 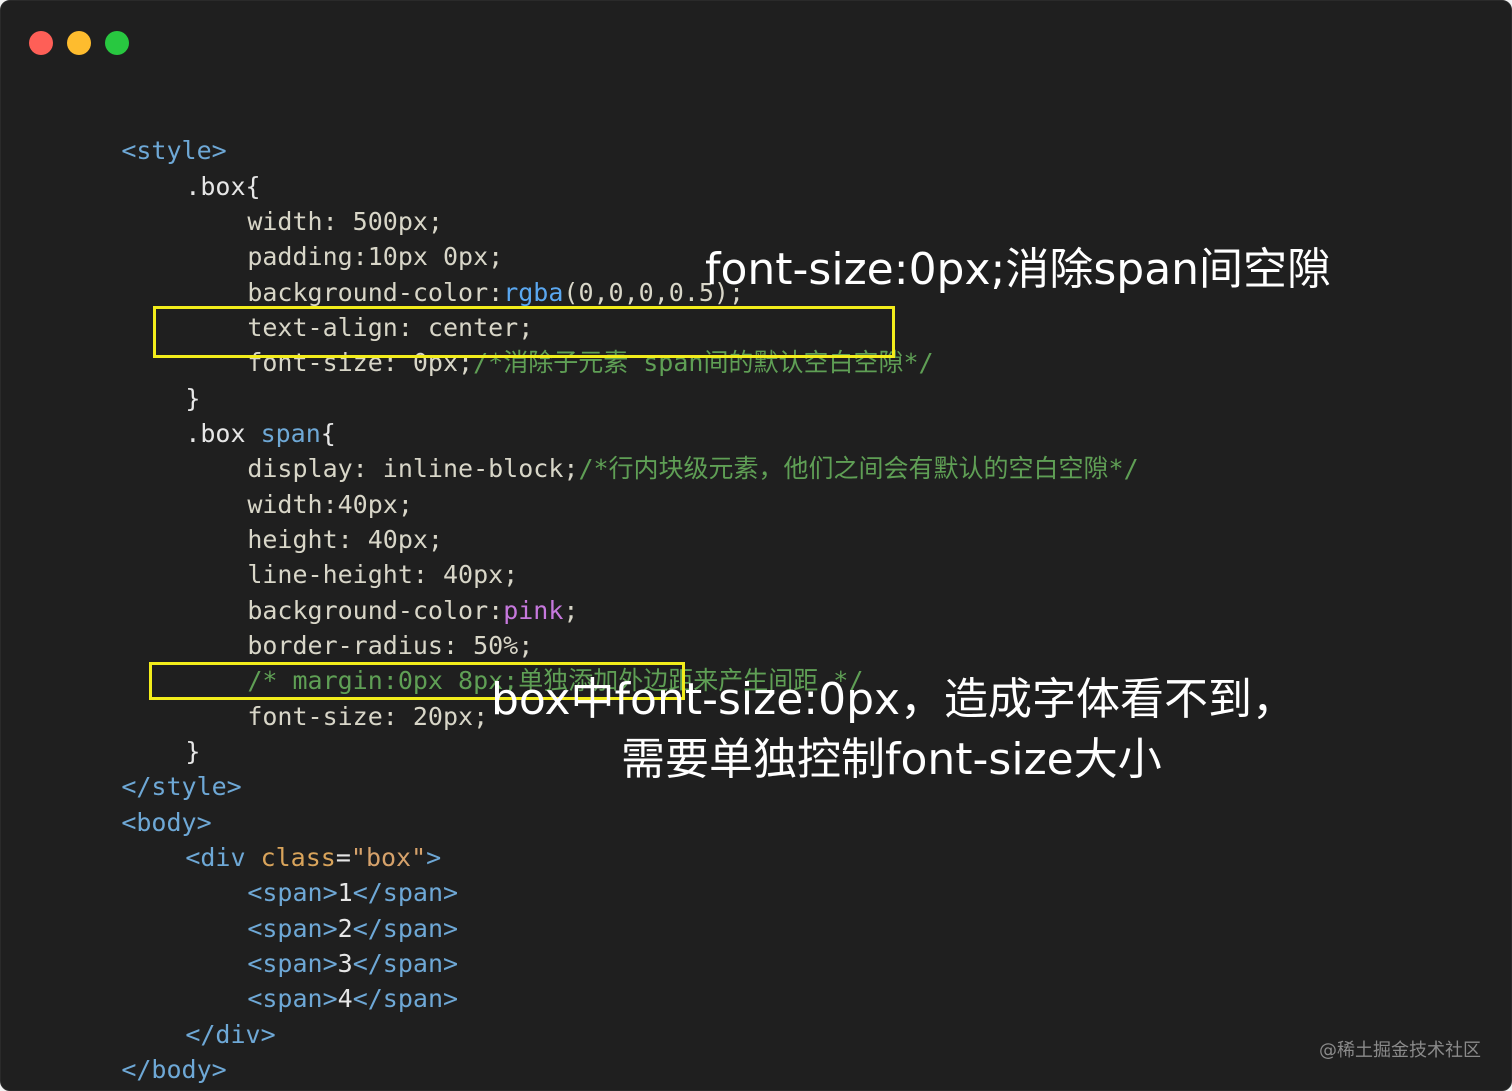 What do you see at coordinates (300, 202) in the screenshot?
I see `code-line: width: 500px;` at bounding box center [300, 202].